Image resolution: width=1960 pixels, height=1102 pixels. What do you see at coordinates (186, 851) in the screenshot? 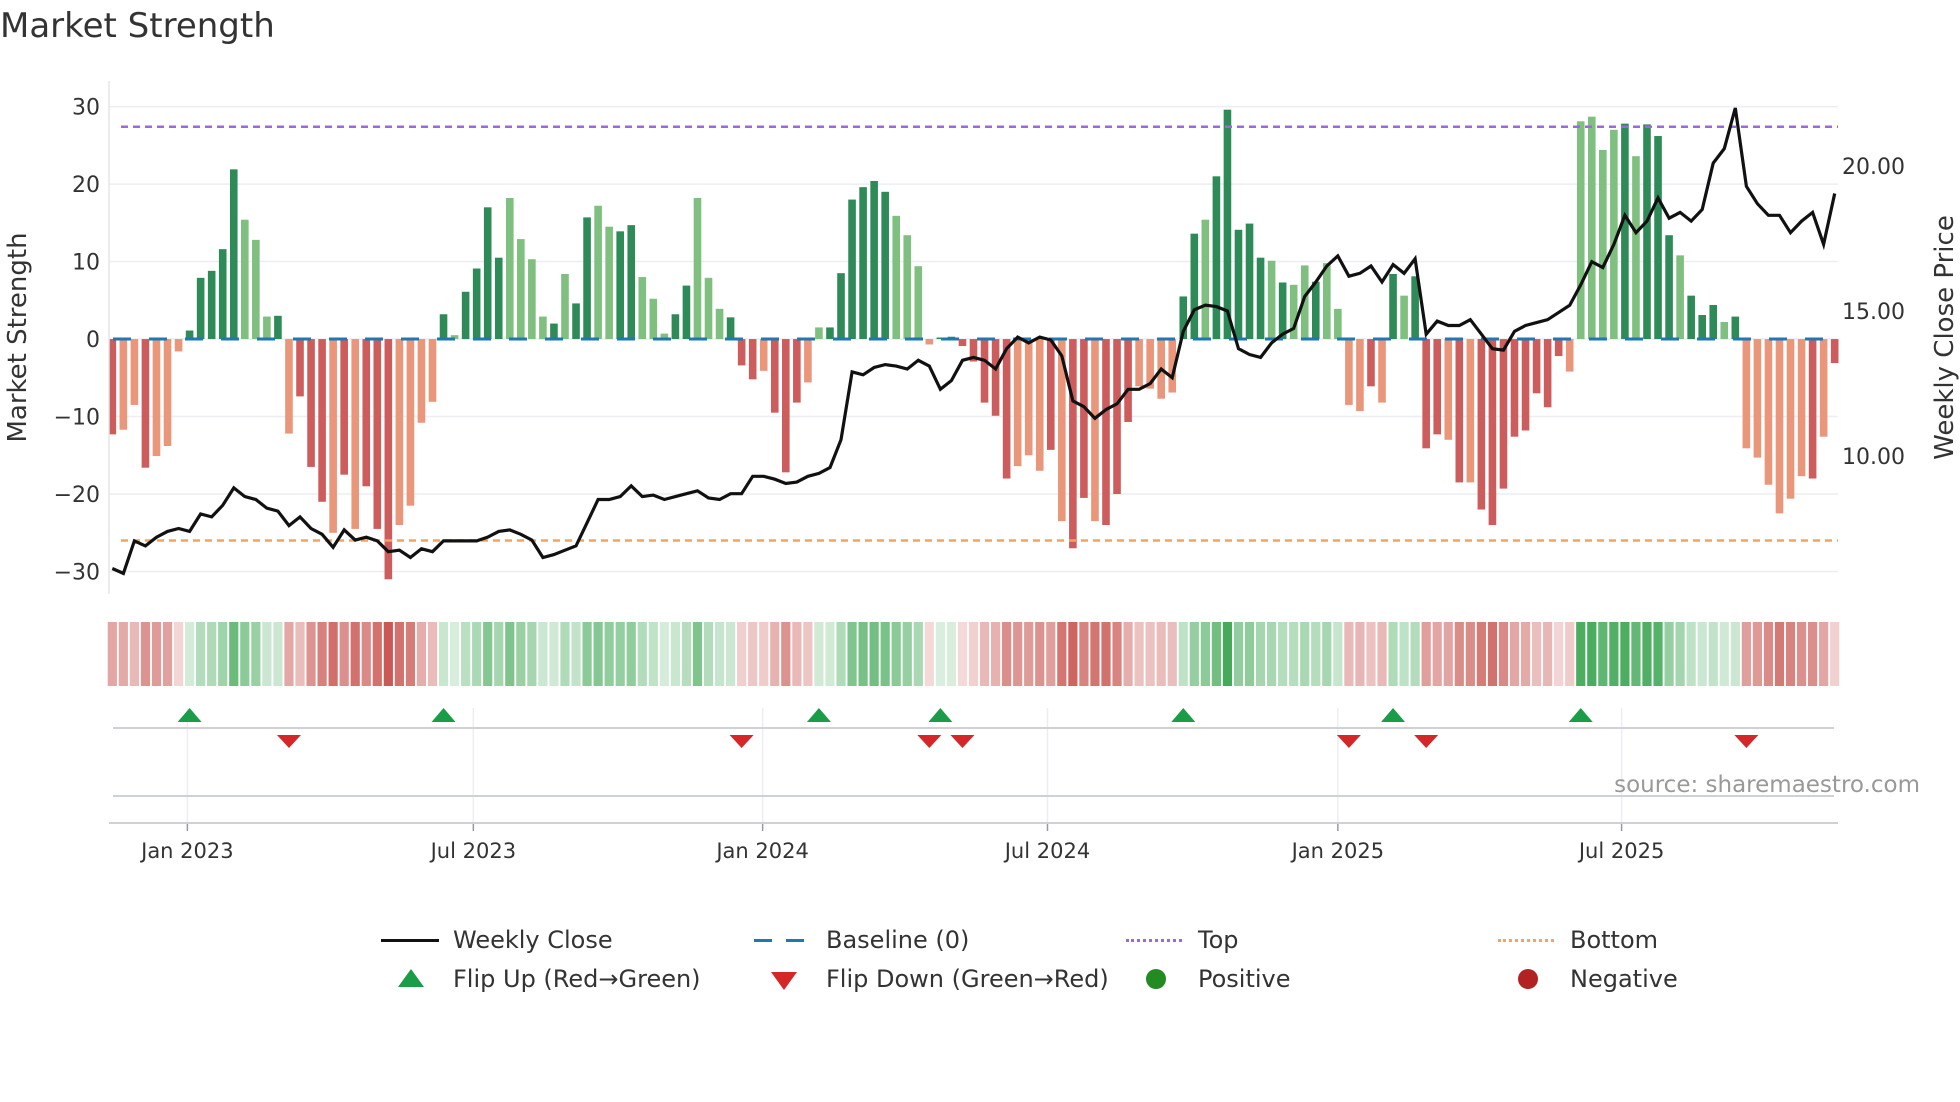
I see `x-tick-label: Jan 2023` at bounding box center [186, 851].